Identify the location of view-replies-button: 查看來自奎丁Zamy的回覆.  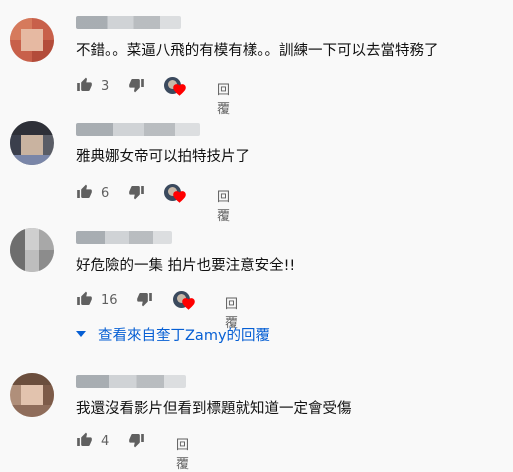
(173, 334).